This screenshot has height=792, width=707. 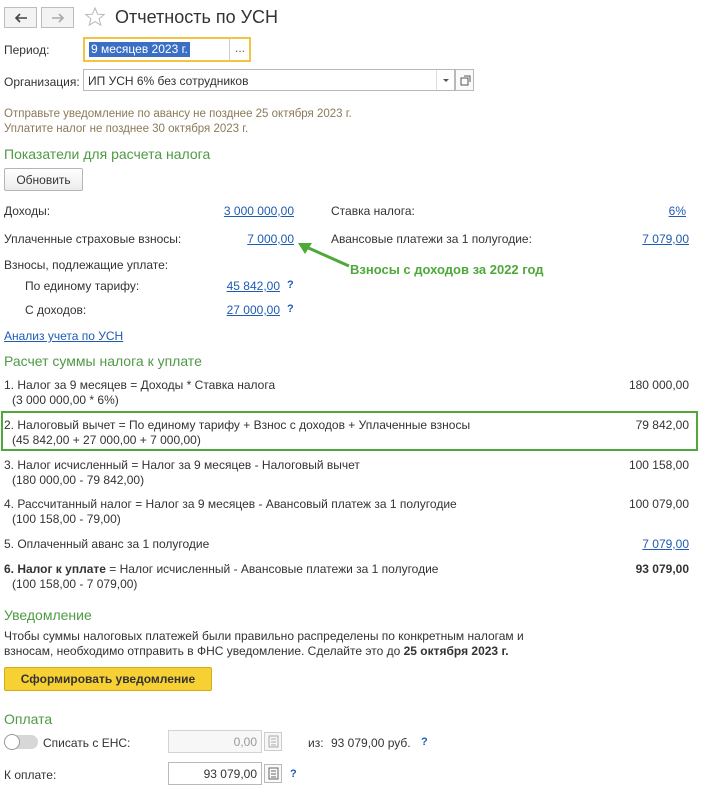 I want to click on income-value: 3 000 000,00, so click(x=242, y=211).